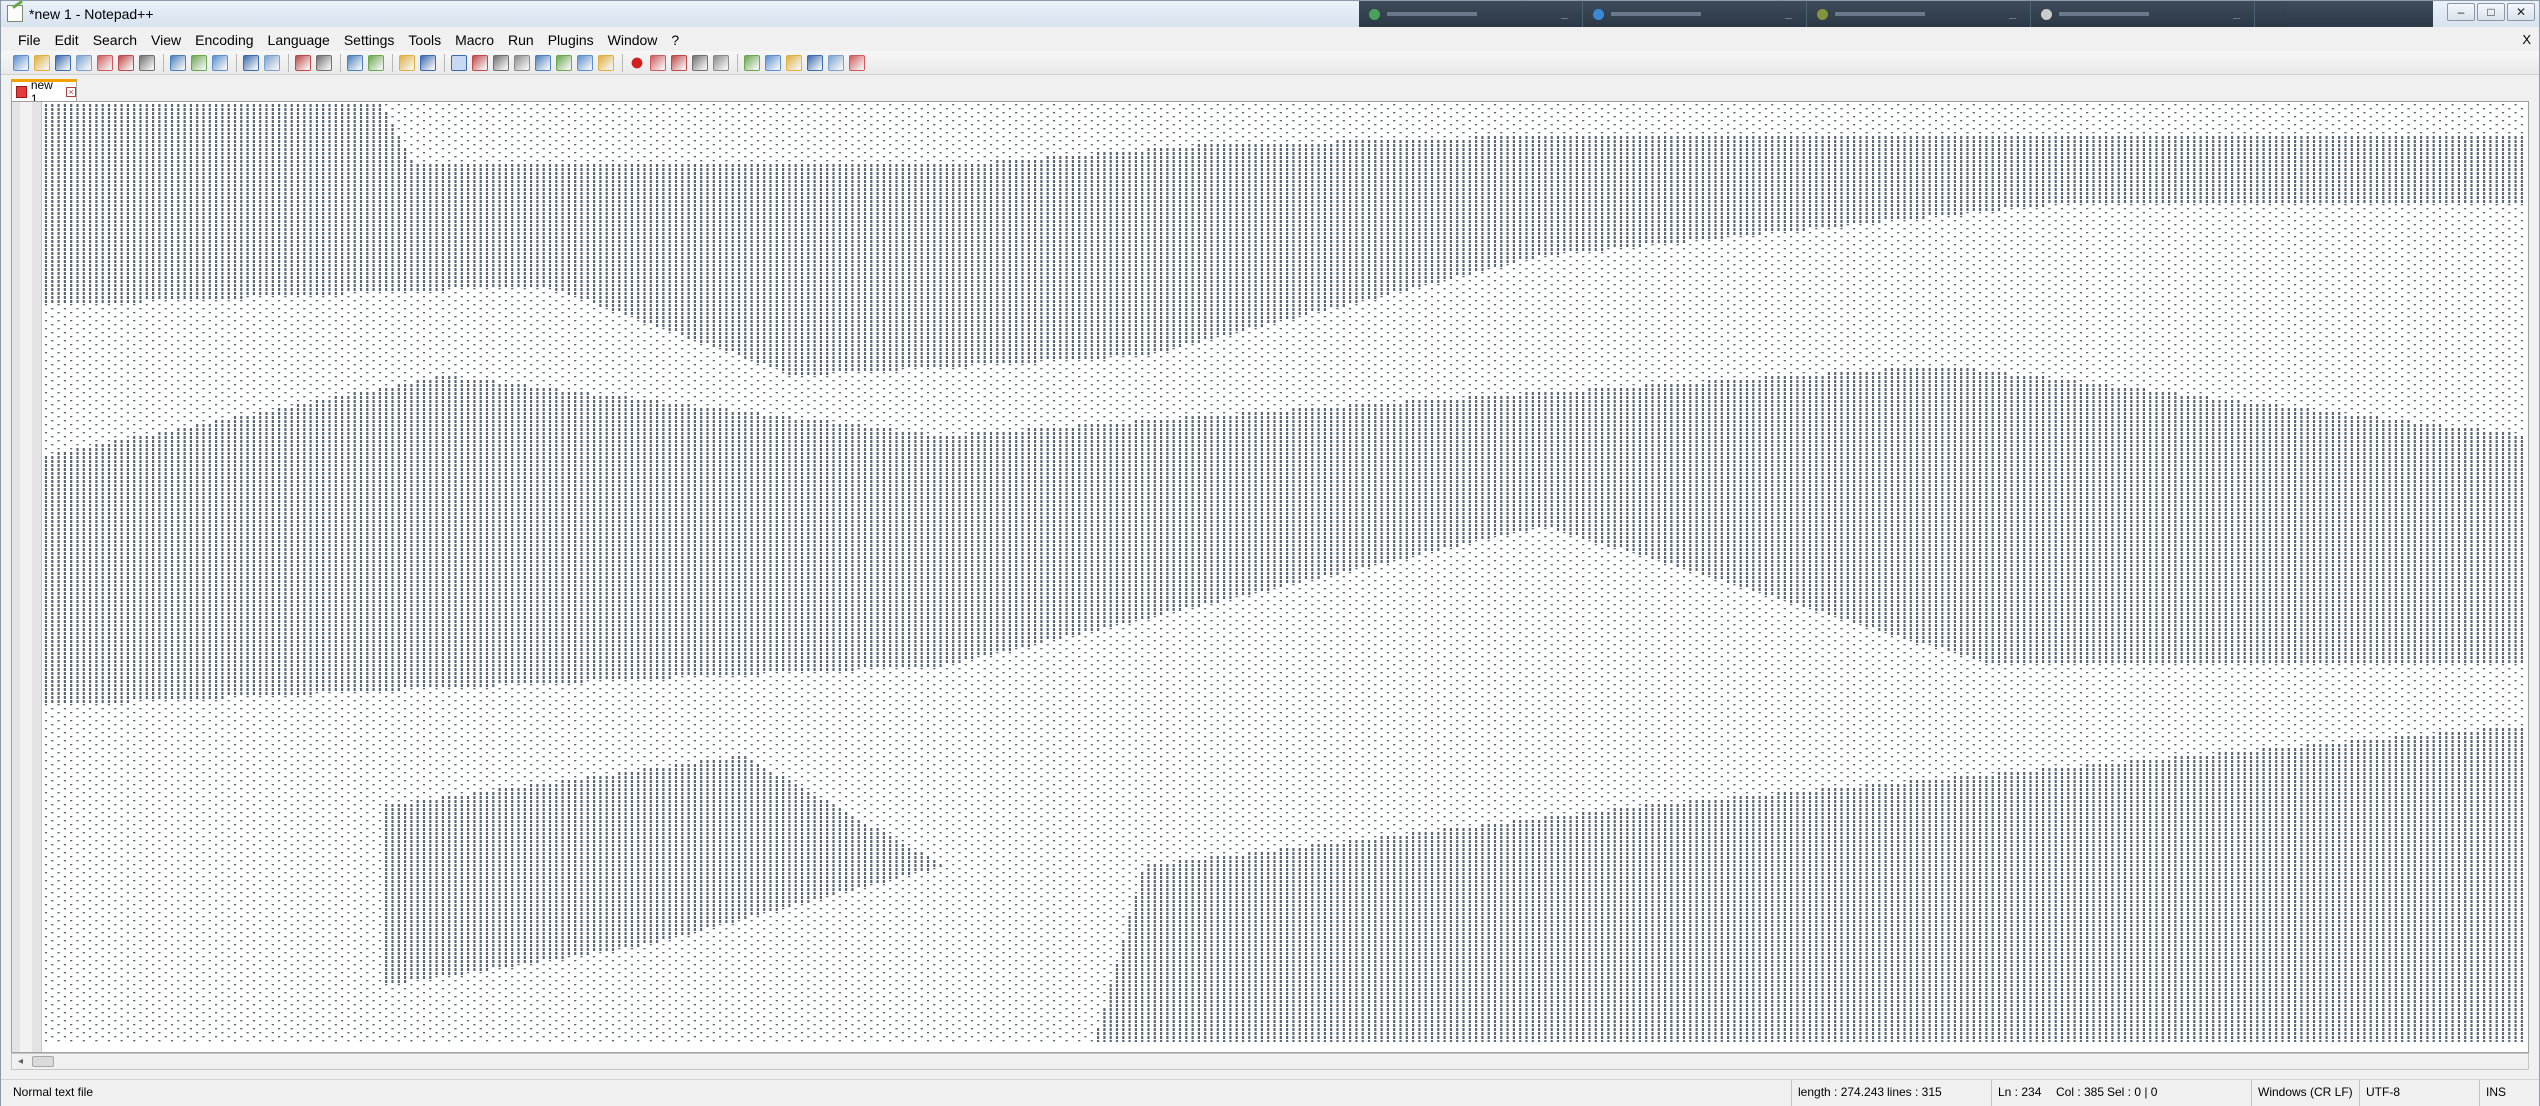  What do you see at coordinates (836, 62) in the screenshot?
I see `spell-check-icon` at bounding box center [836, 62].